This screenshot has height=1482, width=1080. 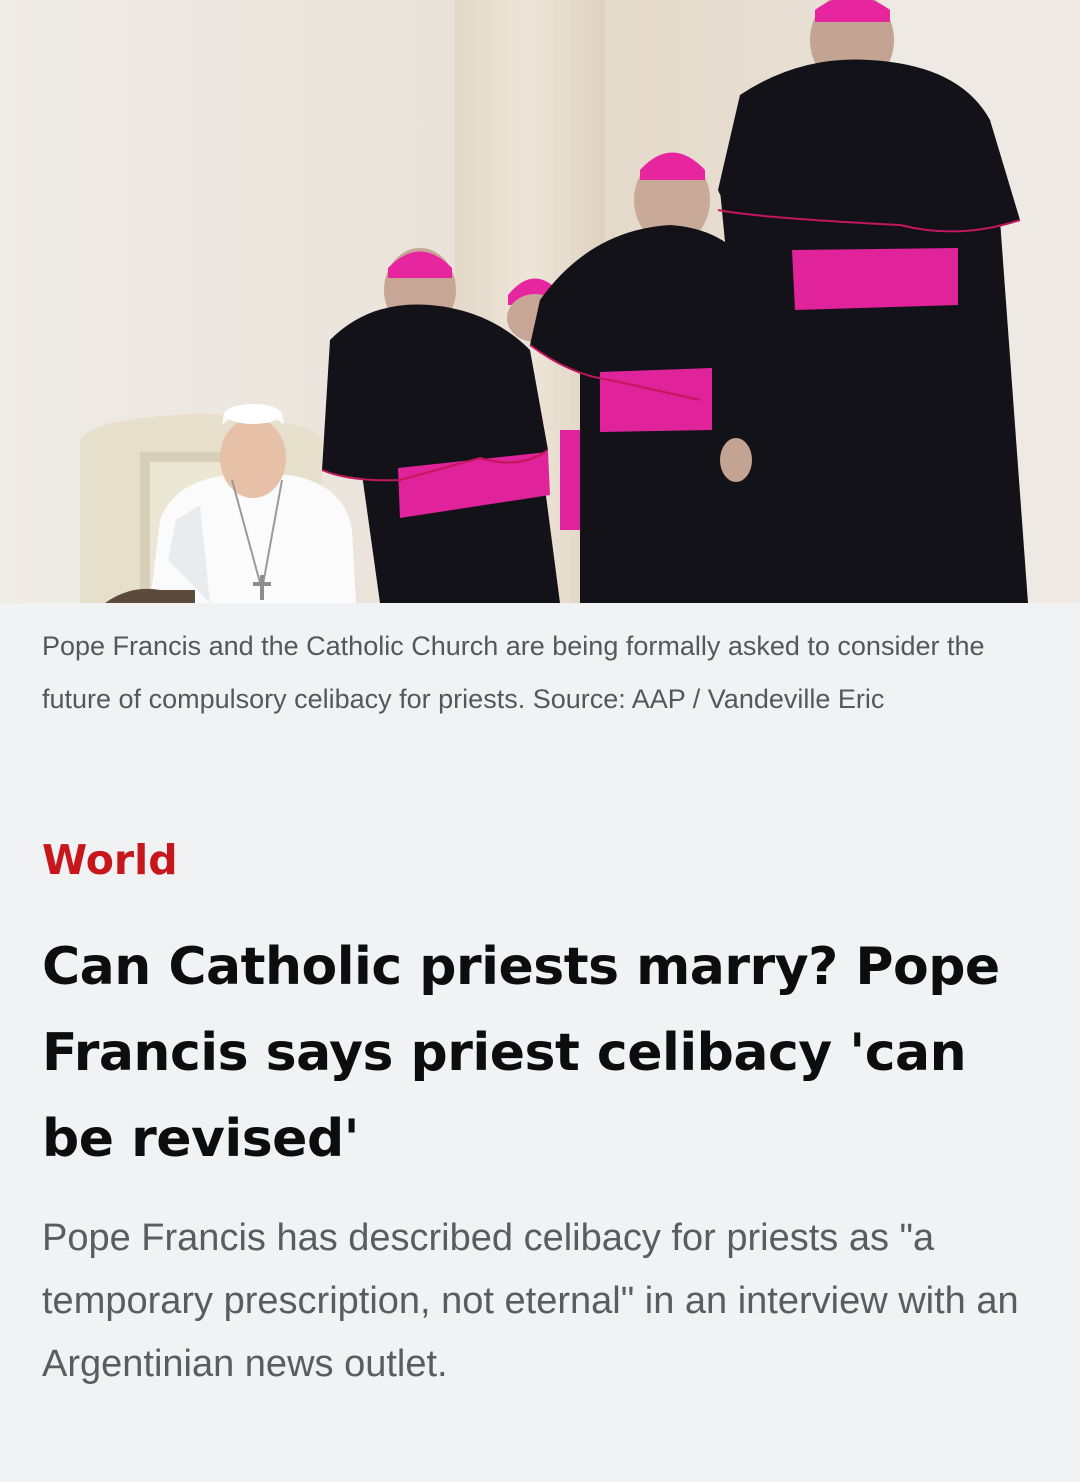 I want to click on category-label: World, so click(x=110, y=860).